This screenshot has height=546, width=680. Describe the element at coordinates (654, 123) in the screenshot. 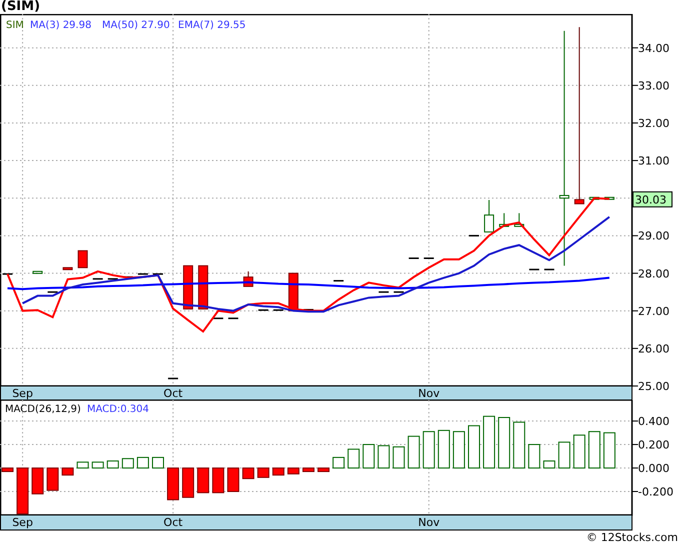

I see `axis-label: 32.00` at that location.